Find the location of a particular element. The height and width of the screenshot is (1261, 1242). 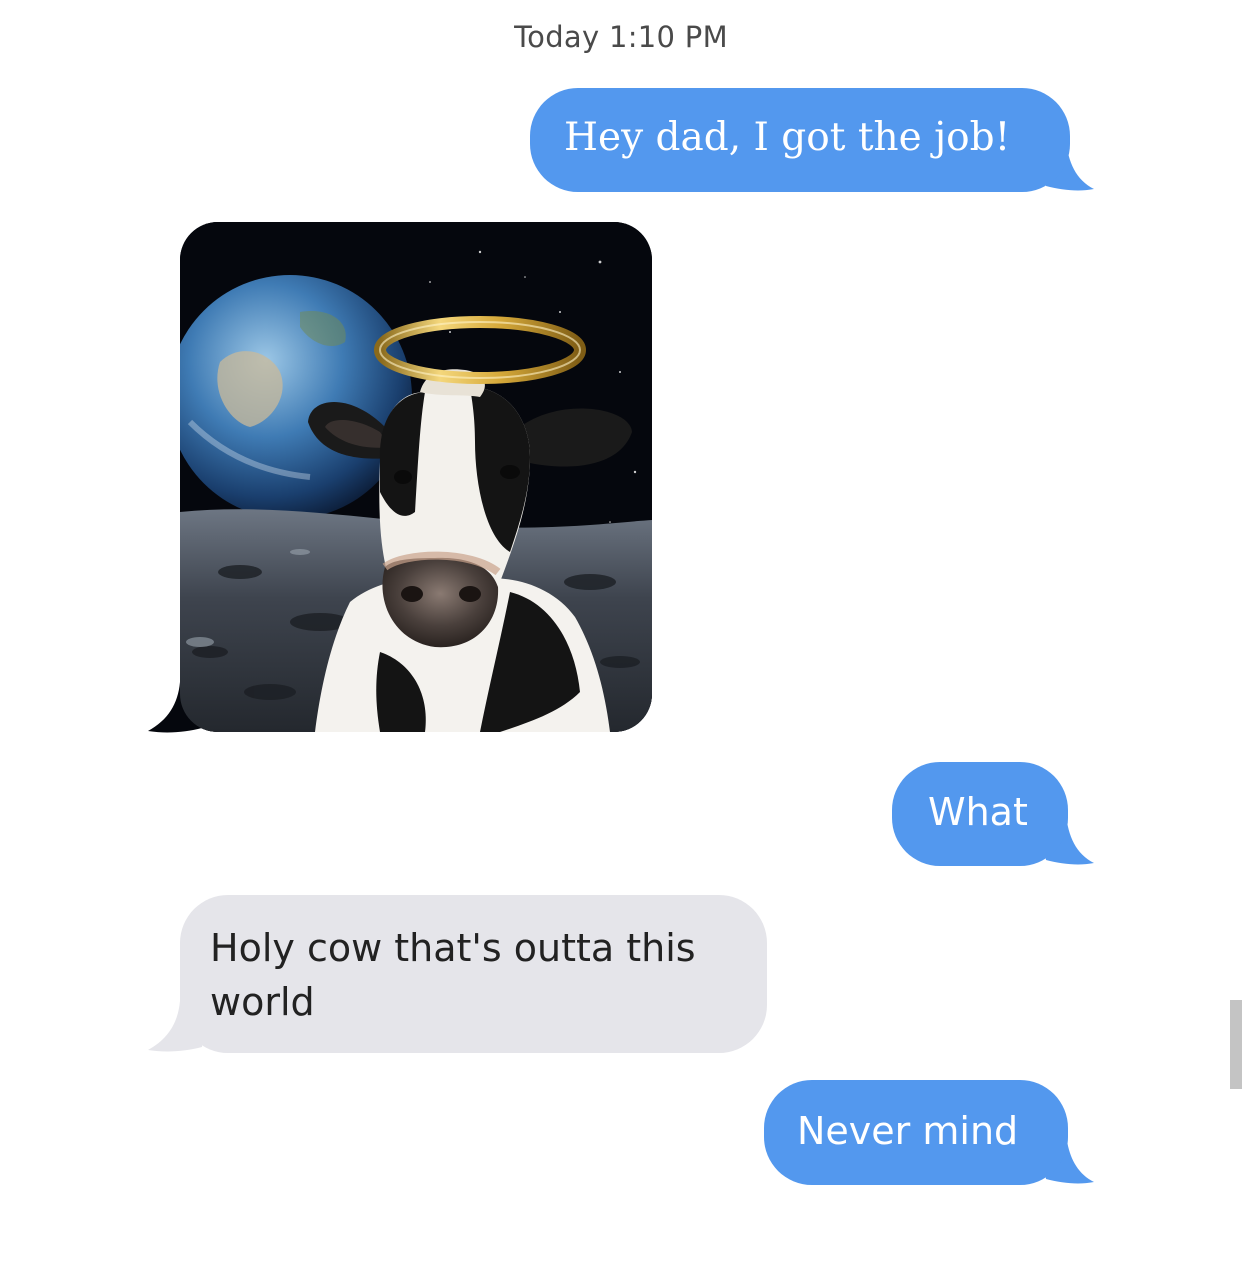

received-message-bubble: Holy cow that's outta this world is located at coordinates (473, 974).